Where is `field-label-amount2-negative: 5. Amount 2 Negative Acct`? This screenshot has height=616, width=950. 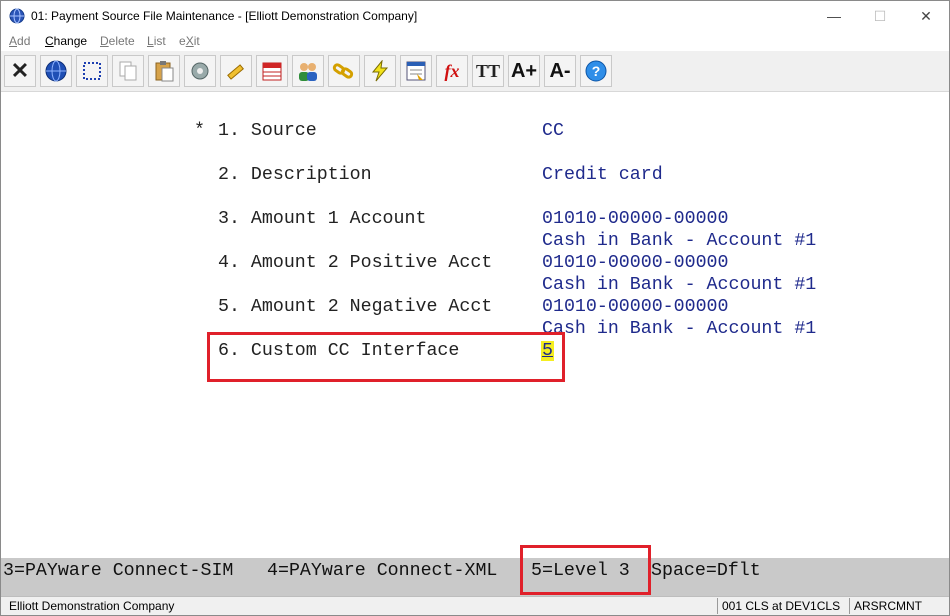 field-label-amount2-negative: 5. Amount 2 Negative Acct is located at coordinates (355, 307).